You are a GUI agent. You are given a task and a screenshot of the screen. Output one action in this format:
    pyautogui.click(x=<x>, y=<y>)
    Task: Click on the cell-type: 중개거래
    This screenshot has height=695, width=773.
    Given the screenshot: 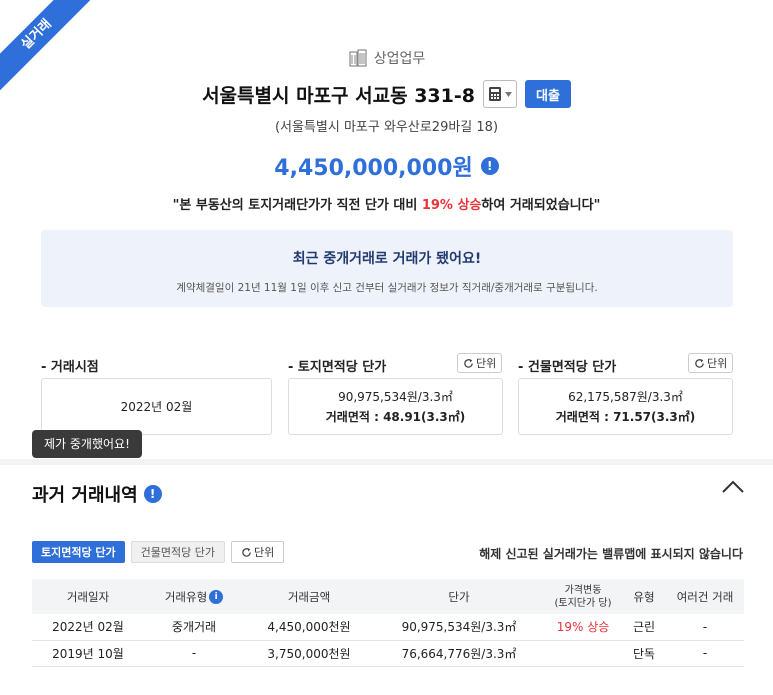 What is the action you would take?
    pyautogui.click(x=194, y=627)
    